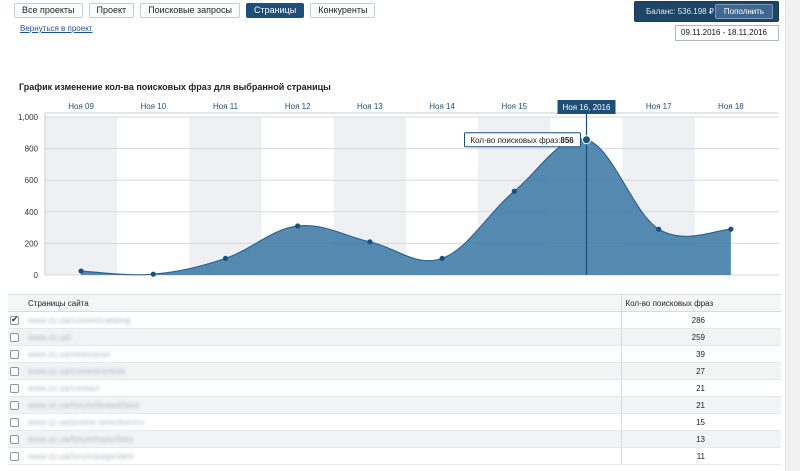  I want to click on table-row: www.zz.ua/news/post 39, so click(394, 354).